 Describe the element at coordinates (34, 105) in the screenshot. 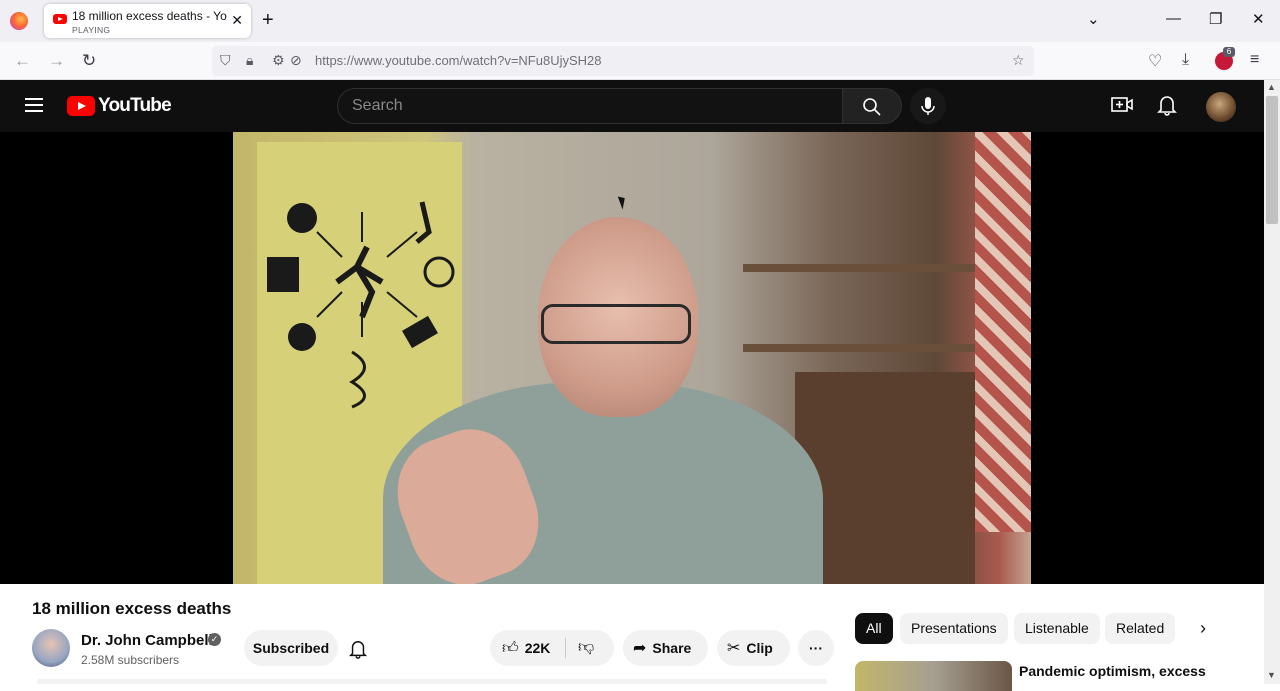

I see `guide-menu-icon` at that location.